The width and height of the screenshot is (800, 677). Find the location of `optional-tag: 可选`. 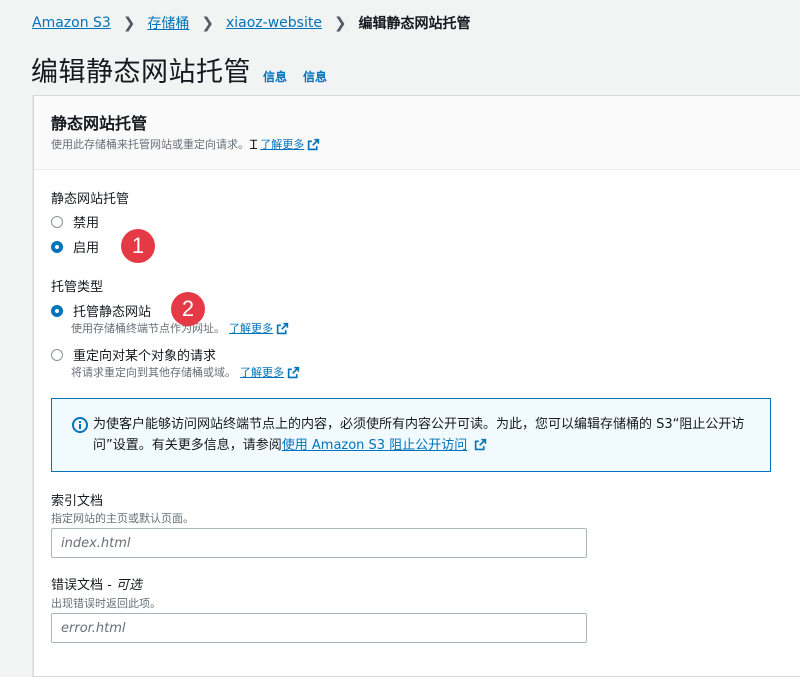

optional-tag: 可选 is located at coordinates (128, 585).